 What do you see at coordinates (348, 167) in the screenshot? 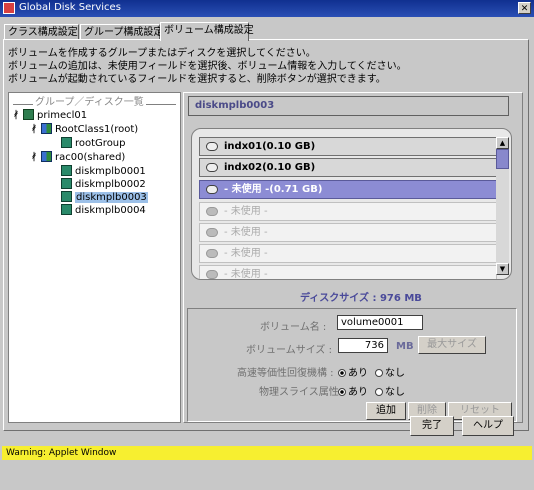
I see `volume-slot-indx02: indx02(0.10 GB)` at bounding box center [348, 167].